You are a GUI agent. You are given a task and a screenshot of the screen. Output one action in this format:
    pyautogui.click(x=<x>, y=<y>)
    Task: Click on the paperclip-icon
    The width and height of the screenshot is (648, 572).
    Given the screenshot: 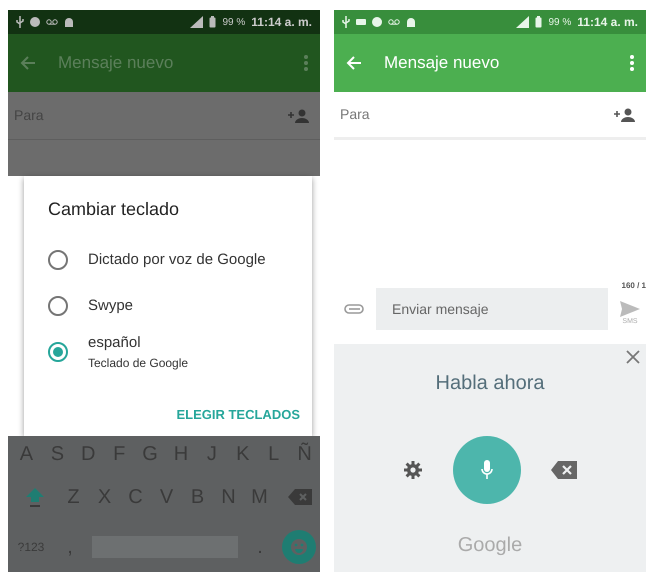 What is the action you would take?
    pyautogui.click(x=354, y=309)
    